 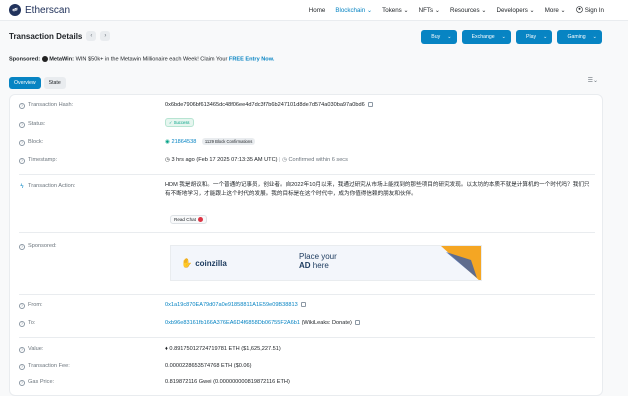 I want to click on sponsor-label: Sponsored:, so click(x=25, y=59).